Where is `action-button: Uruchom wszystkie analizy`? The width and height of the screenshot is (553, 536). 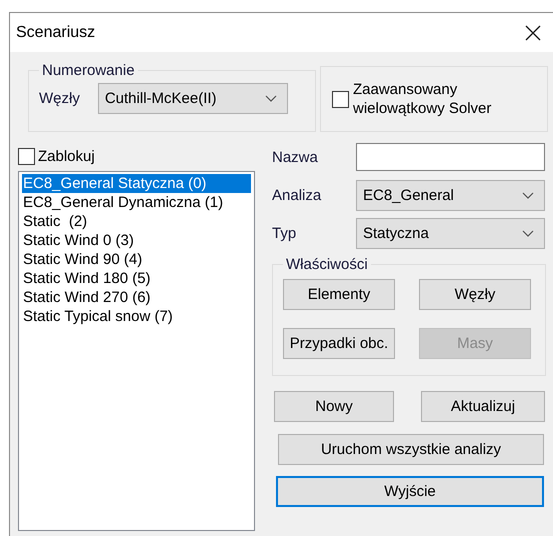
action-button: Uruchom wszystkie analizy is located at coordinates (411, 449).